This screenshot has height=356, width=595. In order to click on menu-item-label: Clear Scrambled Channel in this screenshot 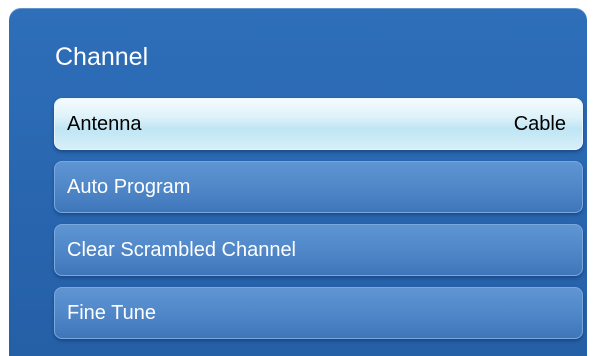, I will do `click(182, 249)`.